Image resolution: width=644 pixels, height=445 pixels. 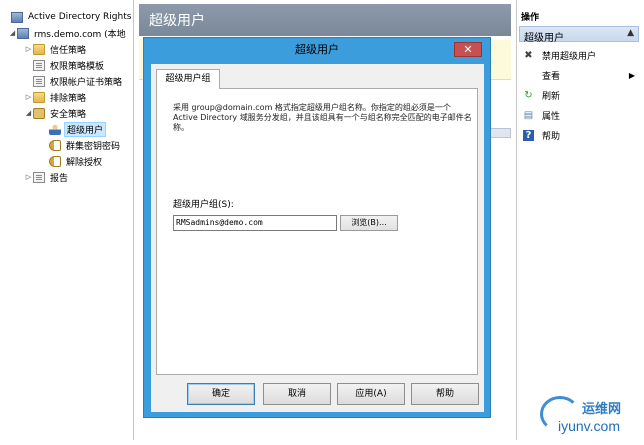 What do you see at coordinates (77, 66) in the screenshot?
I see `tree-item-label: 权限策略模板` at bounding box center [77, 66].